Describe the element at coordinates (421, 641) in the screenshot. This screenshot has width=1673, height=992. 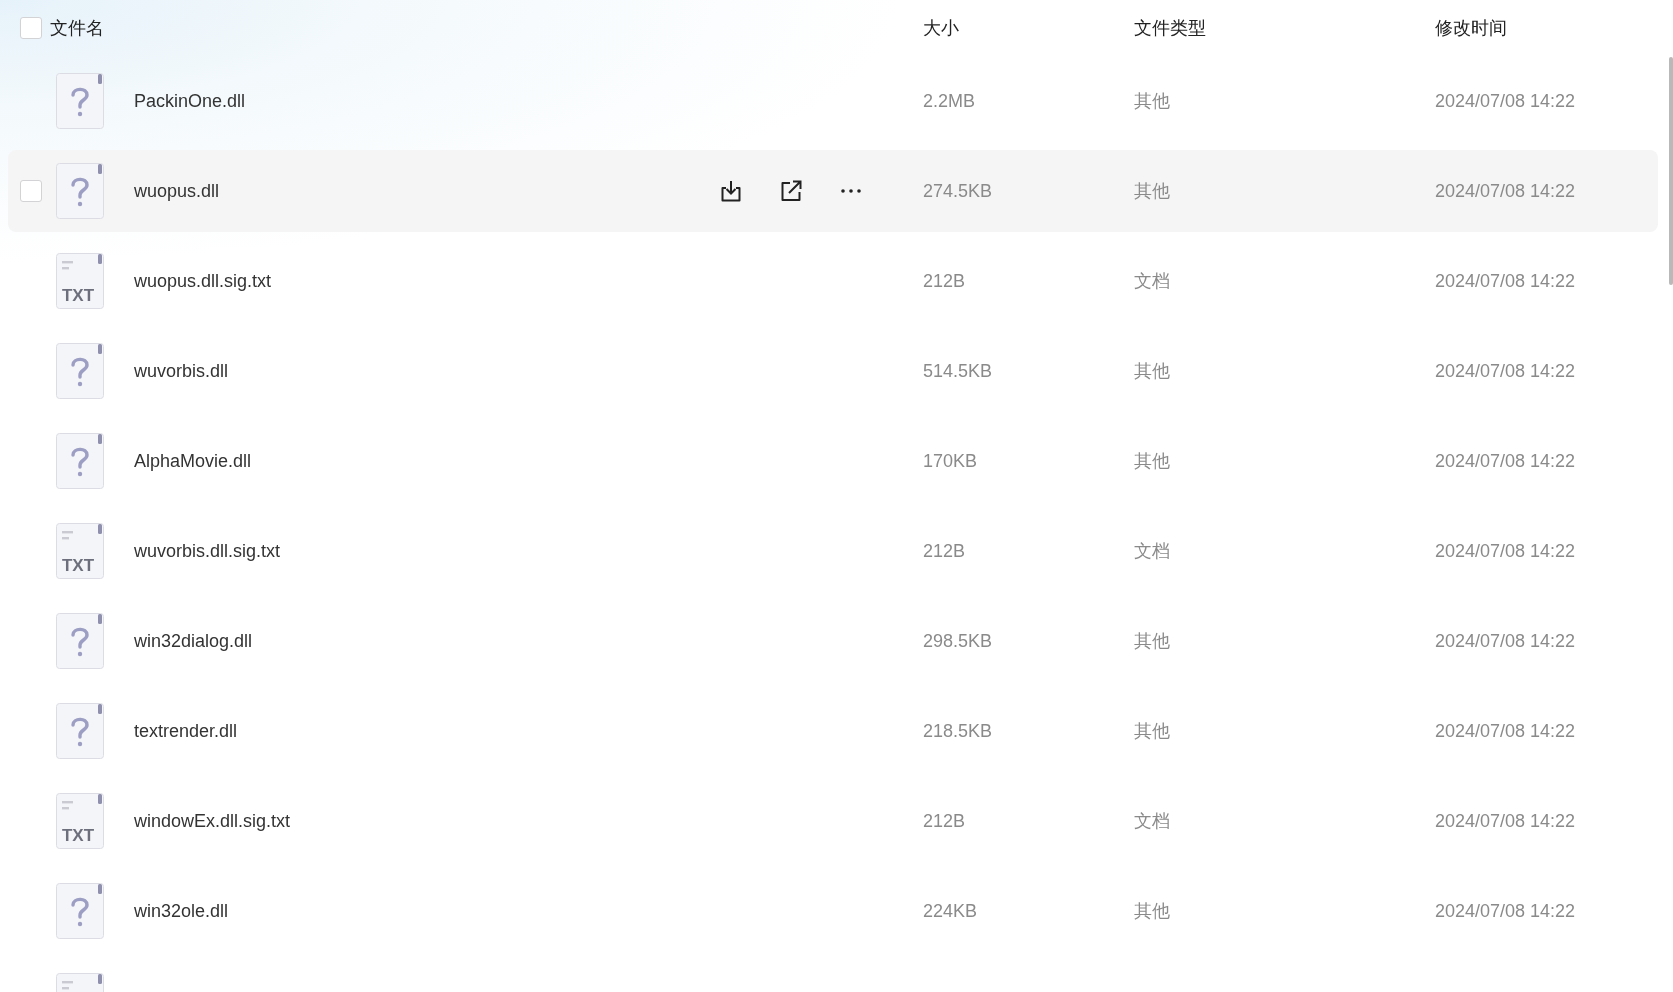
I see `file-name: win32dialog.dll` at that location.